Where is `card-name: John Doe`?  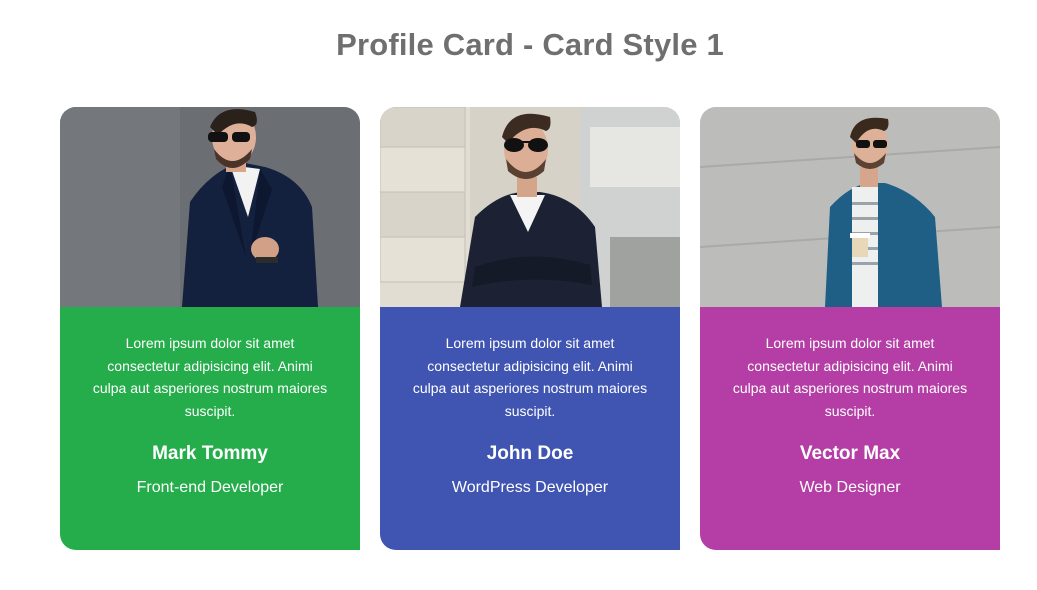
card-name: John Doe is located at coordinates (530, 453).